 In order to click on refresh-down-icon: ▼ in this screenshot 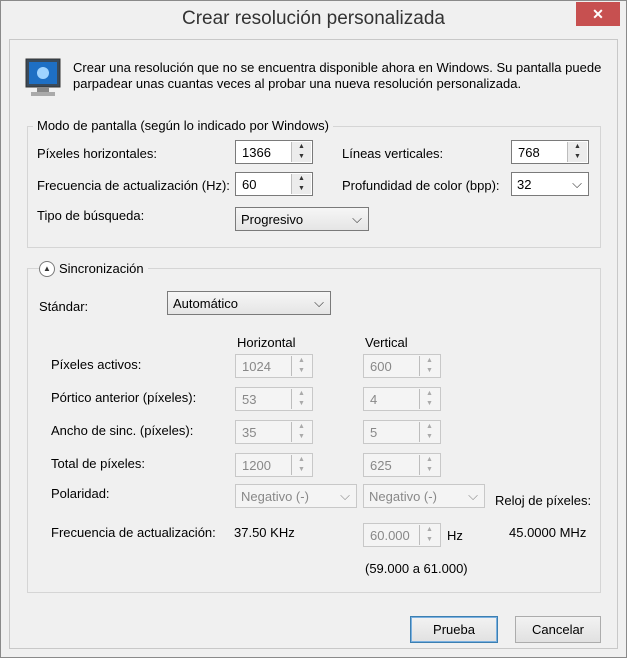, I will do `click(301, 189)`.